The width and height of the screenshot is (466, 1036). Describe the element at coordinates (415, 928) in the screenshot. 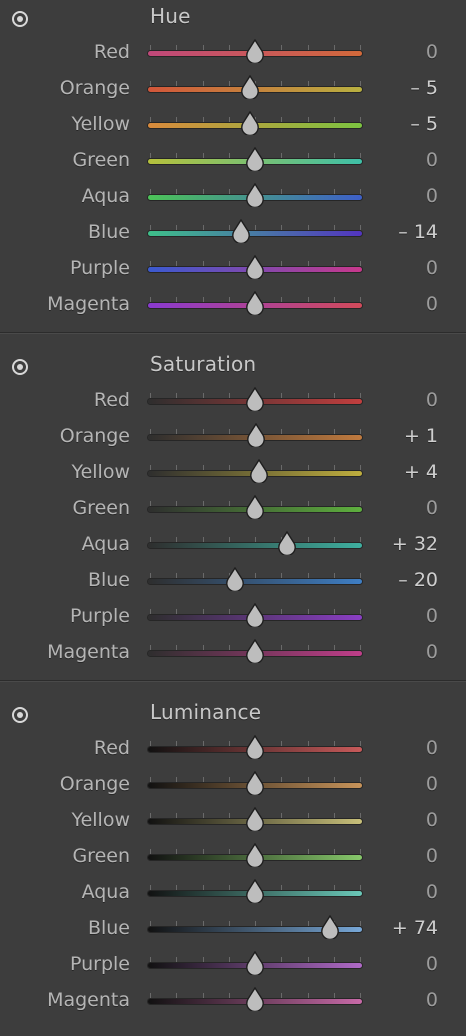

I see `slider-value: + 74` at that location.